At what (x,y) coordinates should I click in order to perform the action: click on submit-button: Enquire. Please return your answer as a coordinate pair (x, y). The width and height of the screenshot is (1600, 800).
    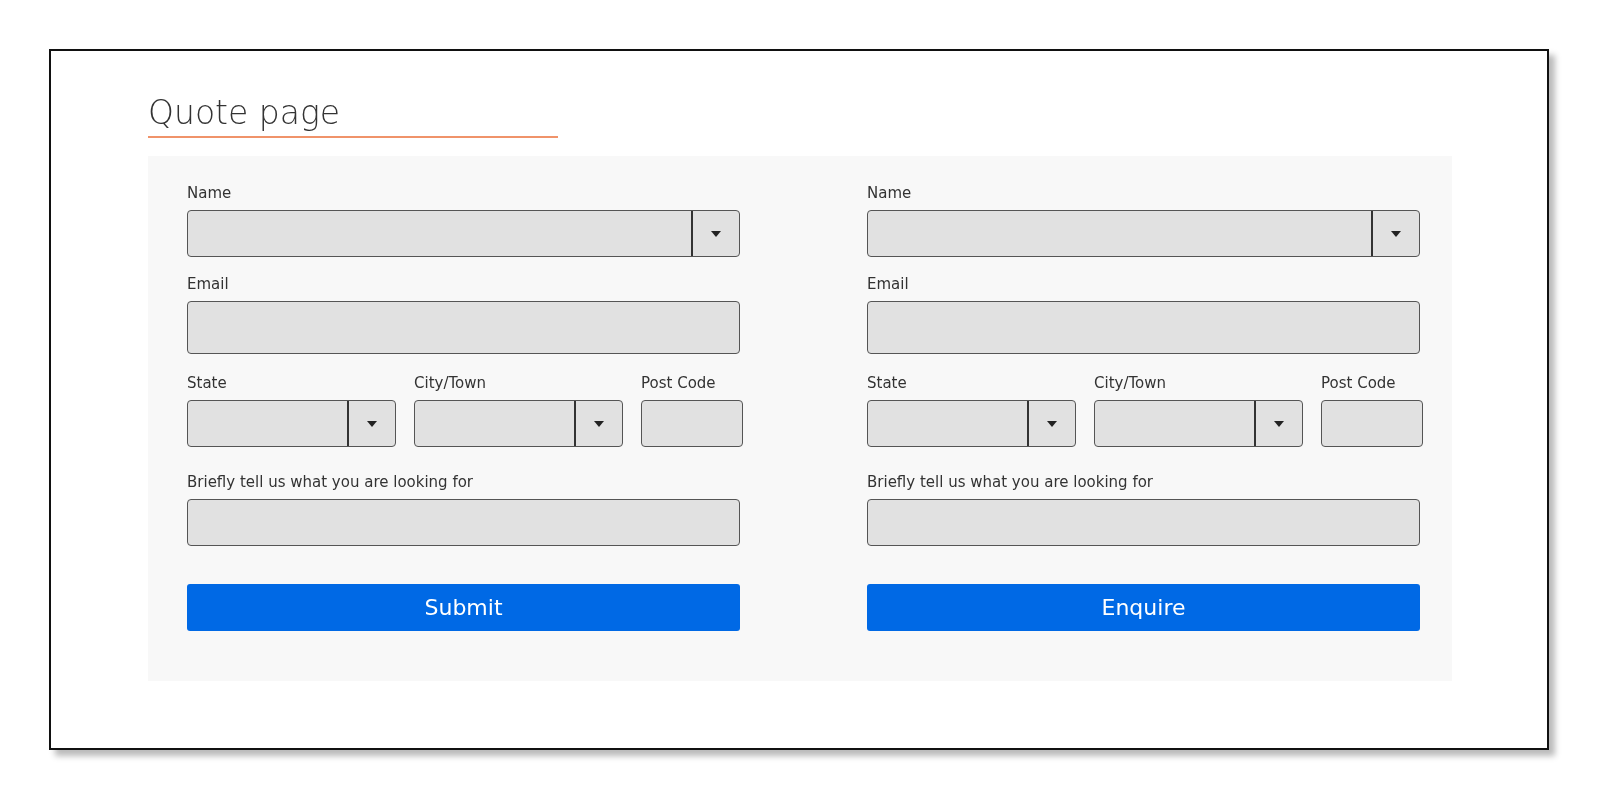
    Looking at the image, I should click on (1143, 607).